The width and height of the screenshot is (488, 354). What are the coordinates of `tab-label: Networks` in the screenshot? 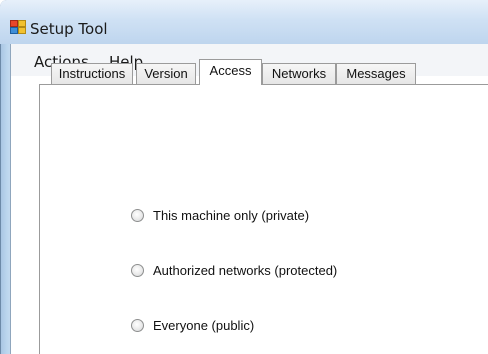 It's located at (299, 73).